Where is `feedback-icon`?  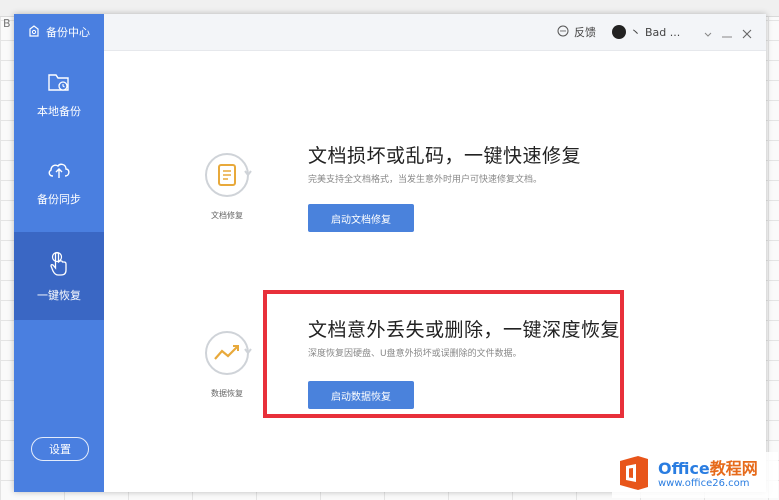
feedback-icon is located at coordinates (563, 32).